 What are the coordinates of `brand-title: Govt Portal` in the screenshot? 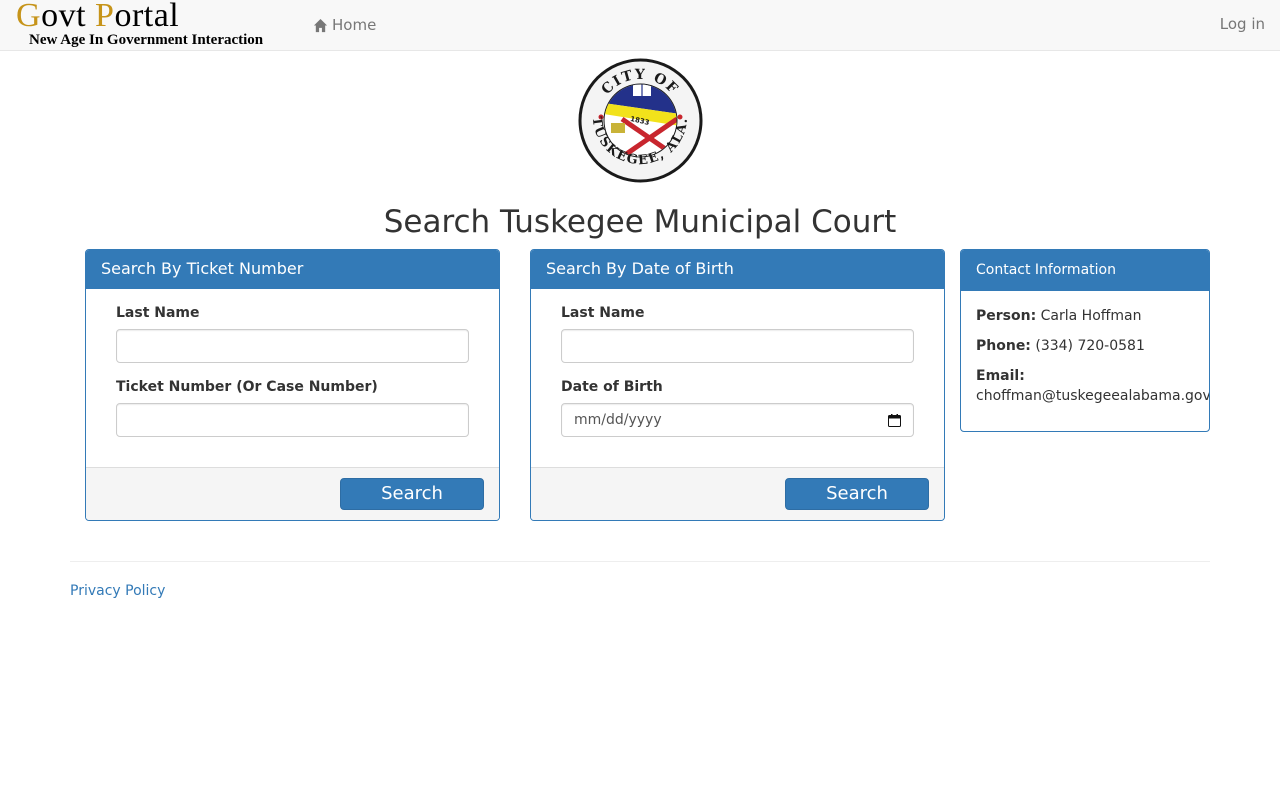 It's located at (97, 18).